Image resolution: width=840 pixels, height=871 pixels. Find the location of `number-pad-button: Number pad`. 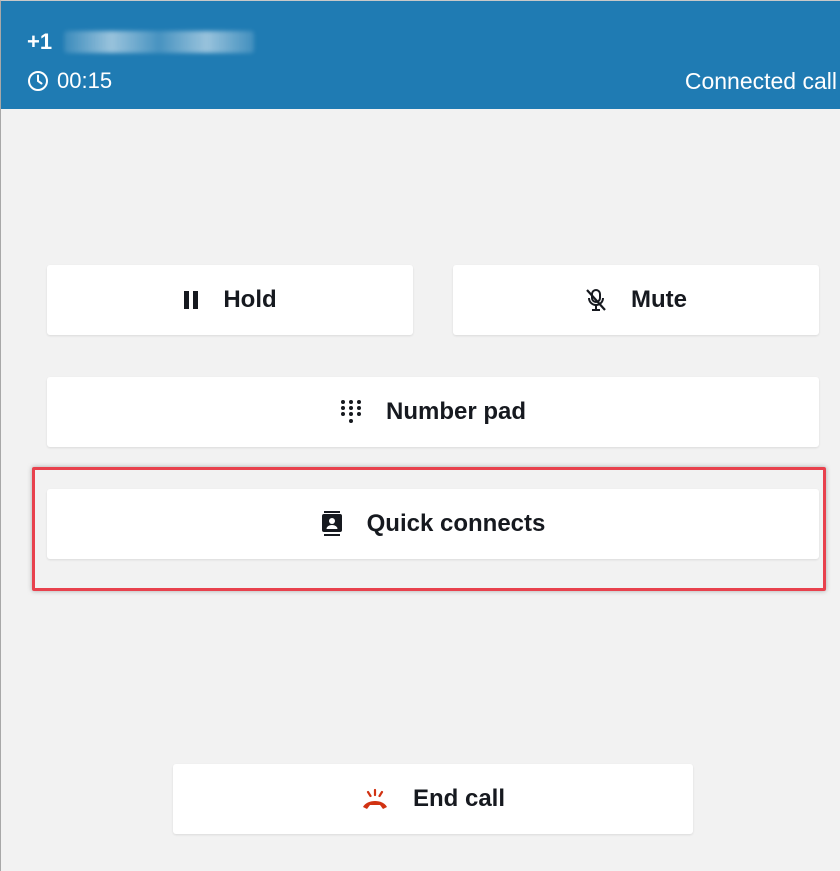

number-pad-button: Number pad is located at coordinates (433, 412).